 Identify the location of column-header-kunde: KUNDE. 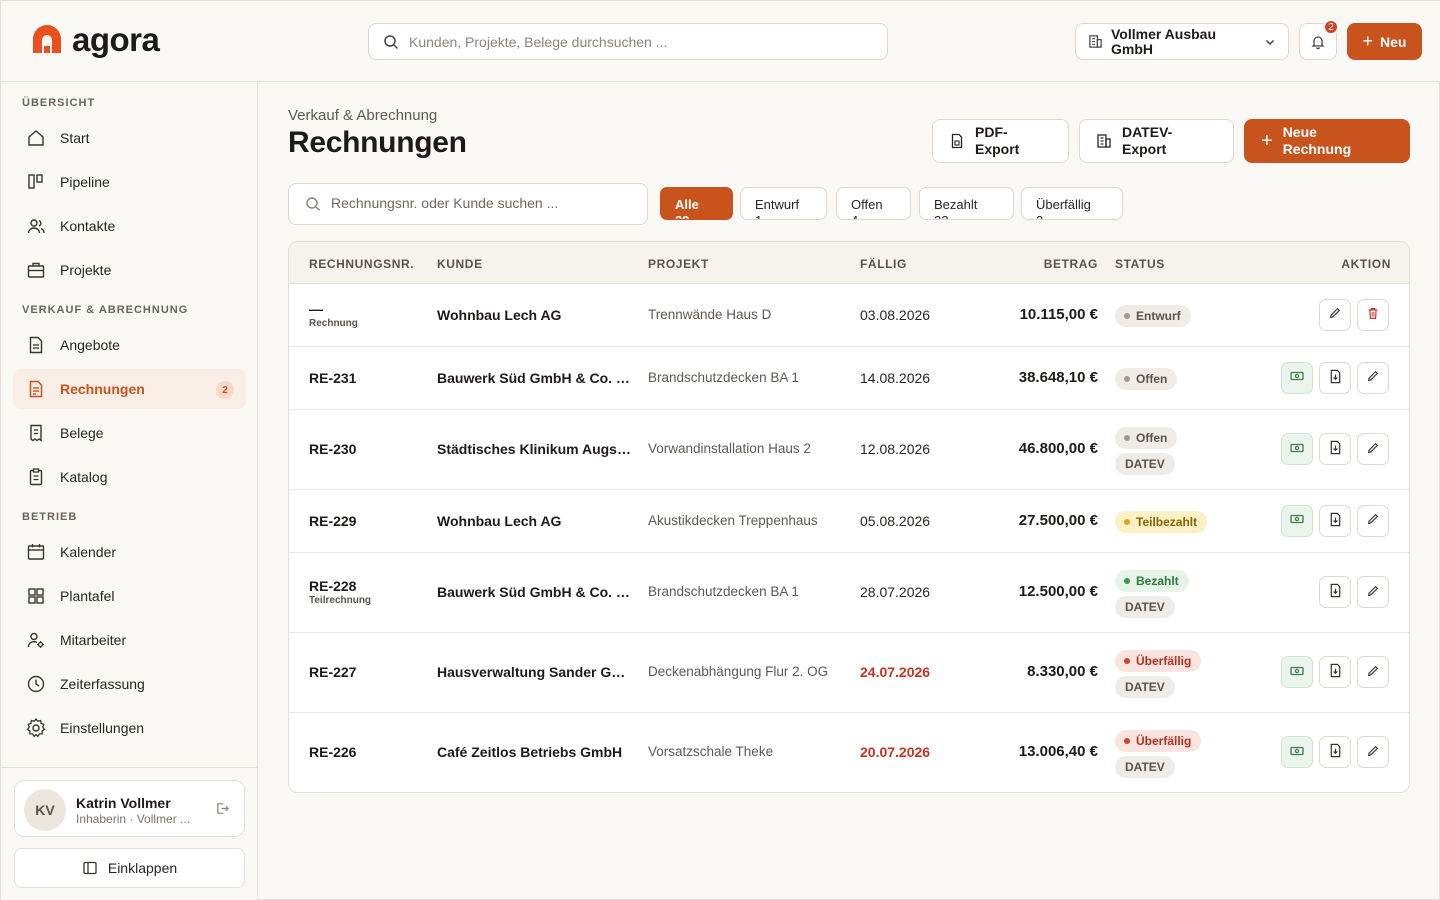
(460, 264).